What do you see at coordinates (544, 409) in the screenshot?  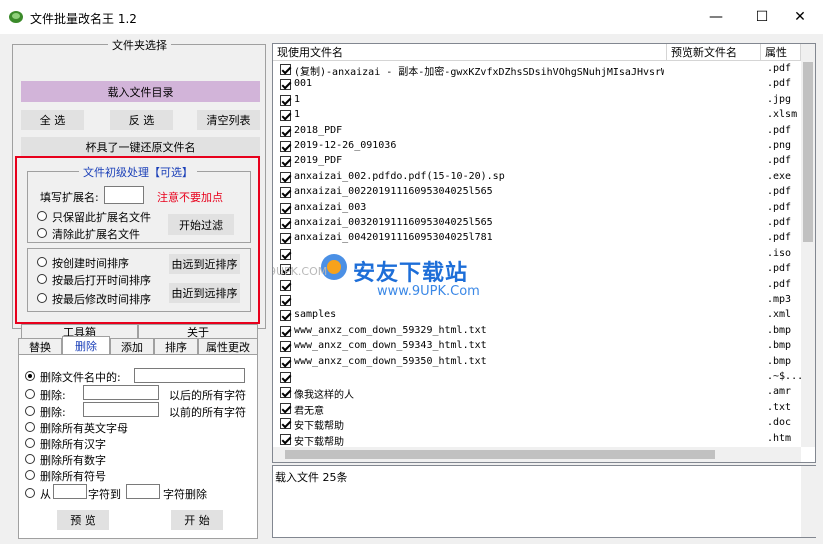 I see `table-row: 君无意 .txt` at bounding box center [544, 409].